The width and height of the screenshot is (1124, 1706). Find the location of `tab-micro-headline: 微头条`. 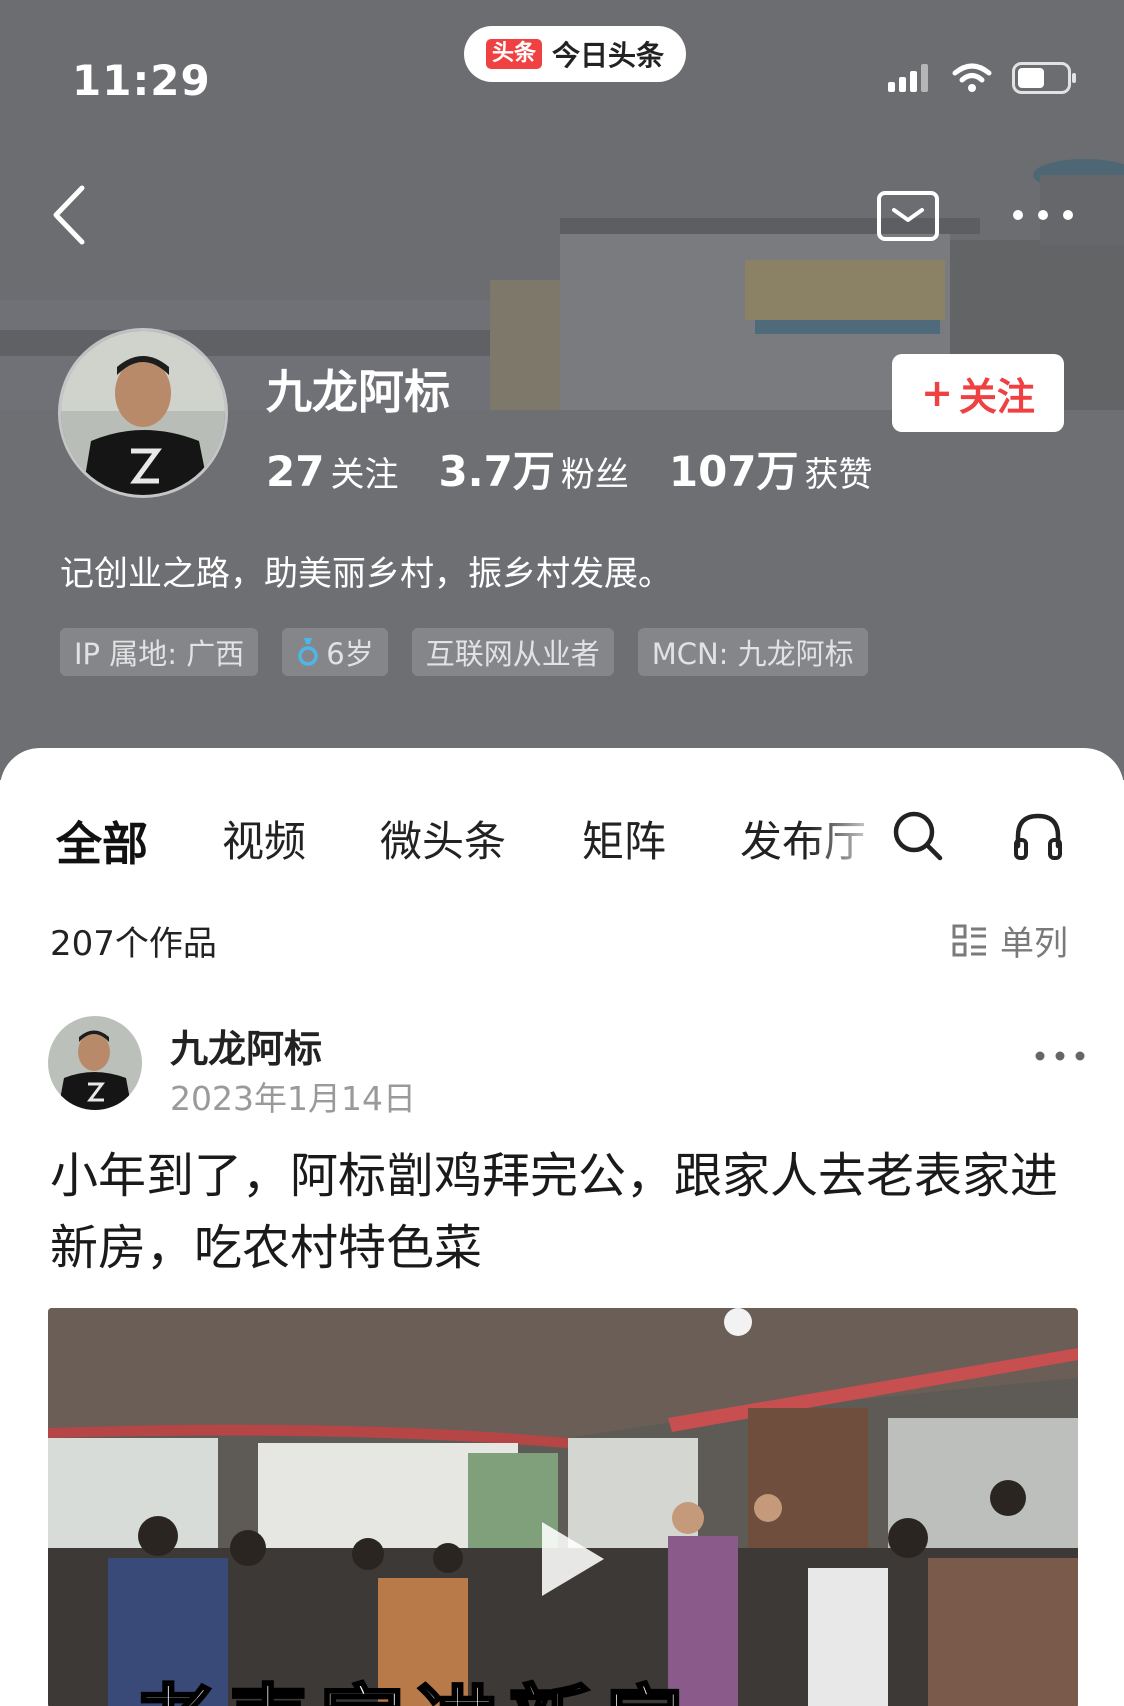

tab-micro-headline: 微头条 is located at coordinates (443, 838).